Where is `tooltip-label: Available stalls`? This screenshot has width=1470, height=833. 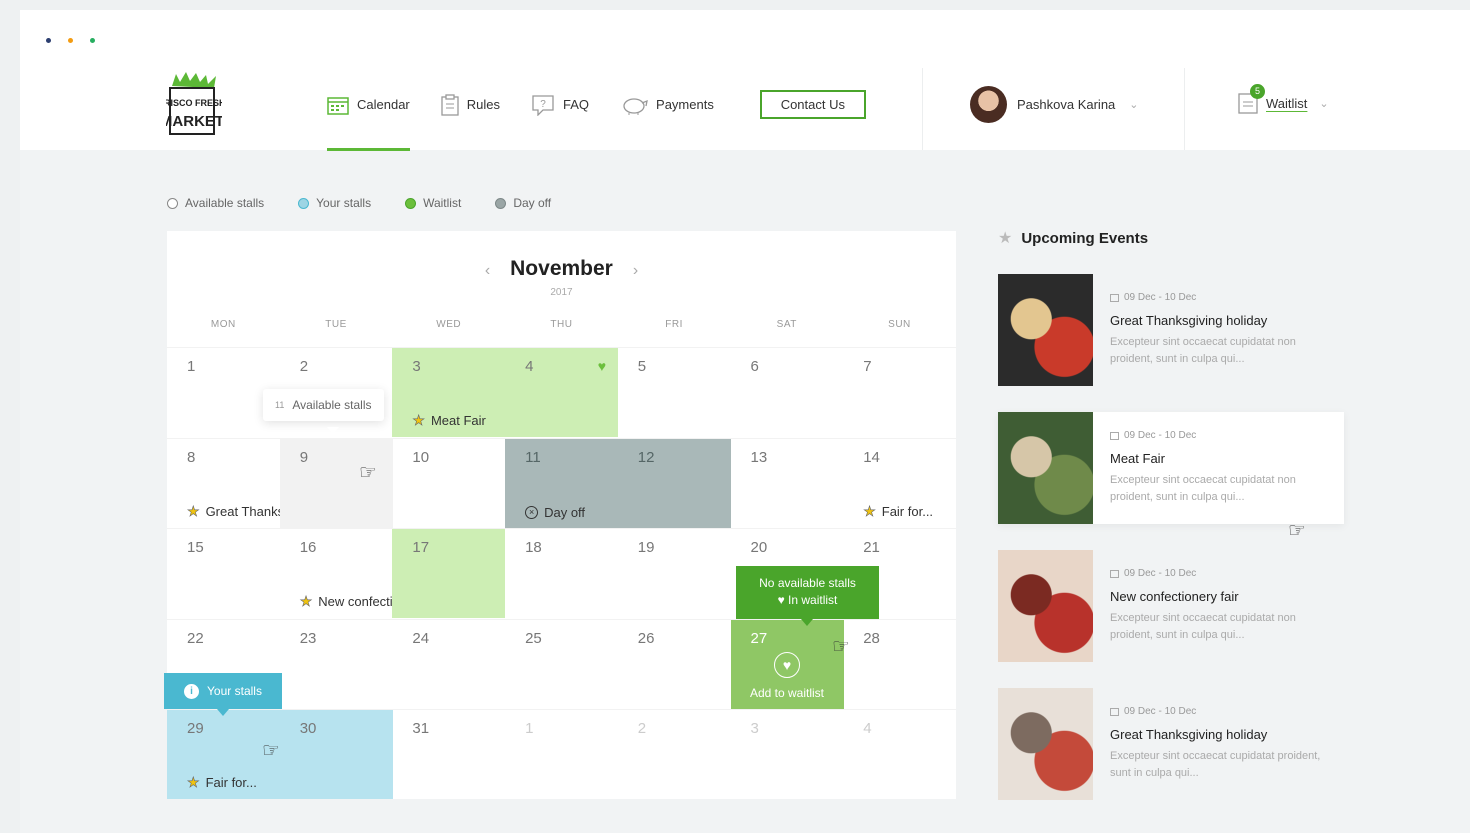
tooltip-label: Available stalls is located at coordinates (332, 405).